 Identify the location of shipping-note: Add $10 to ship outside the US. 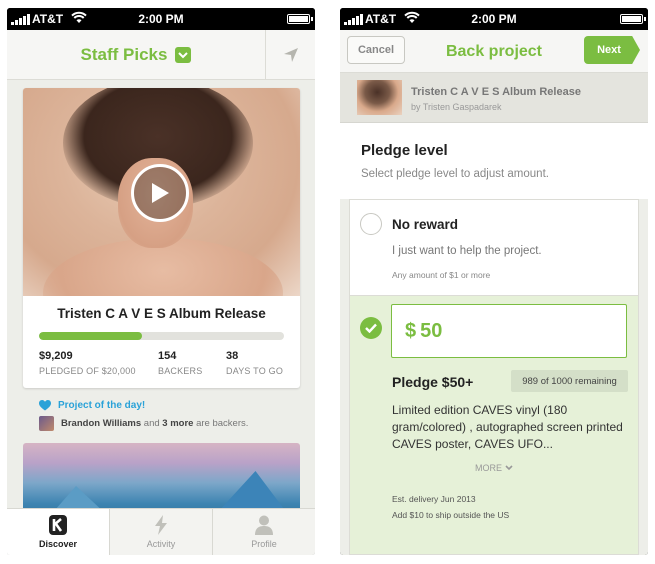
(451, 515).